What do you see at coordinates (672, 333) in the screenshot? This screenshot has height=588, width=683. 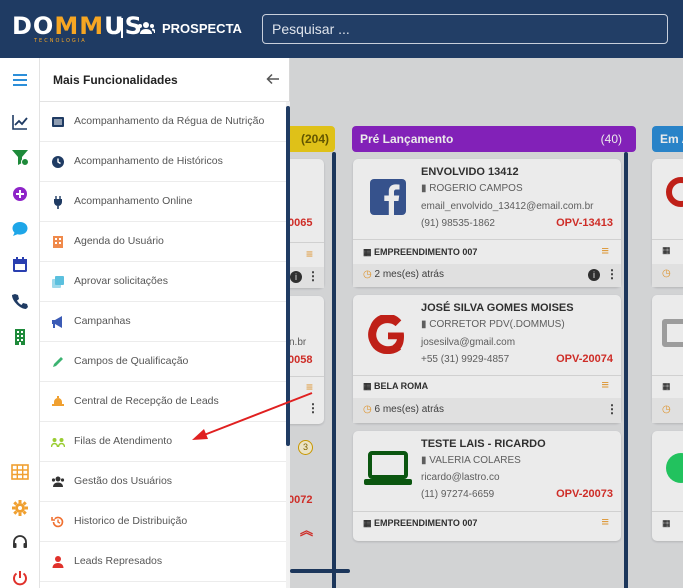 I see `laptop-gray-icon` at bounding box center [672, 333].